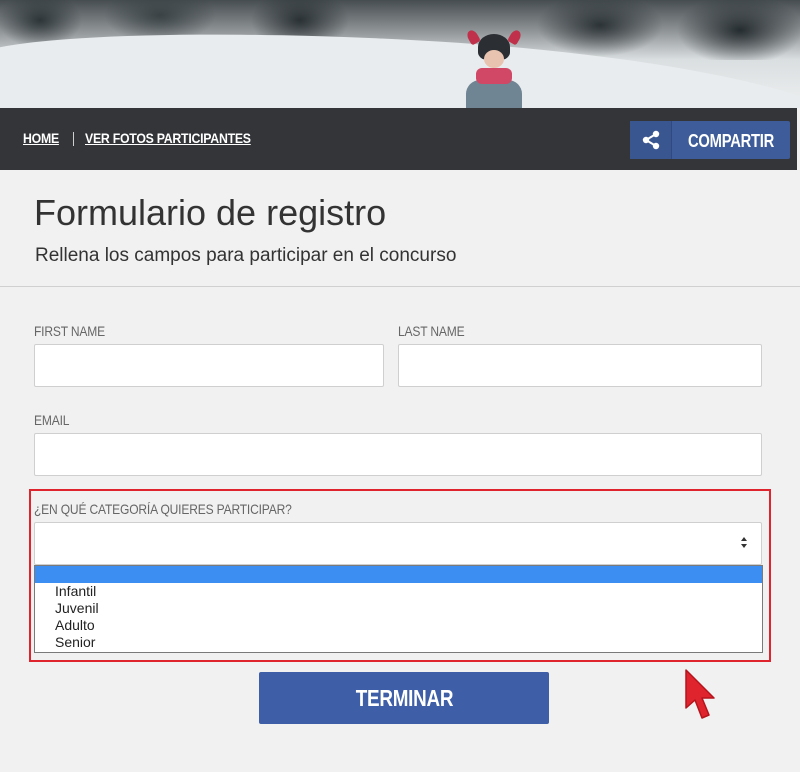  What do you see at coordinates (700, 694) in the screenshot?
I see `red-pointer-arrow-icon` at bounding box center [700, 694].